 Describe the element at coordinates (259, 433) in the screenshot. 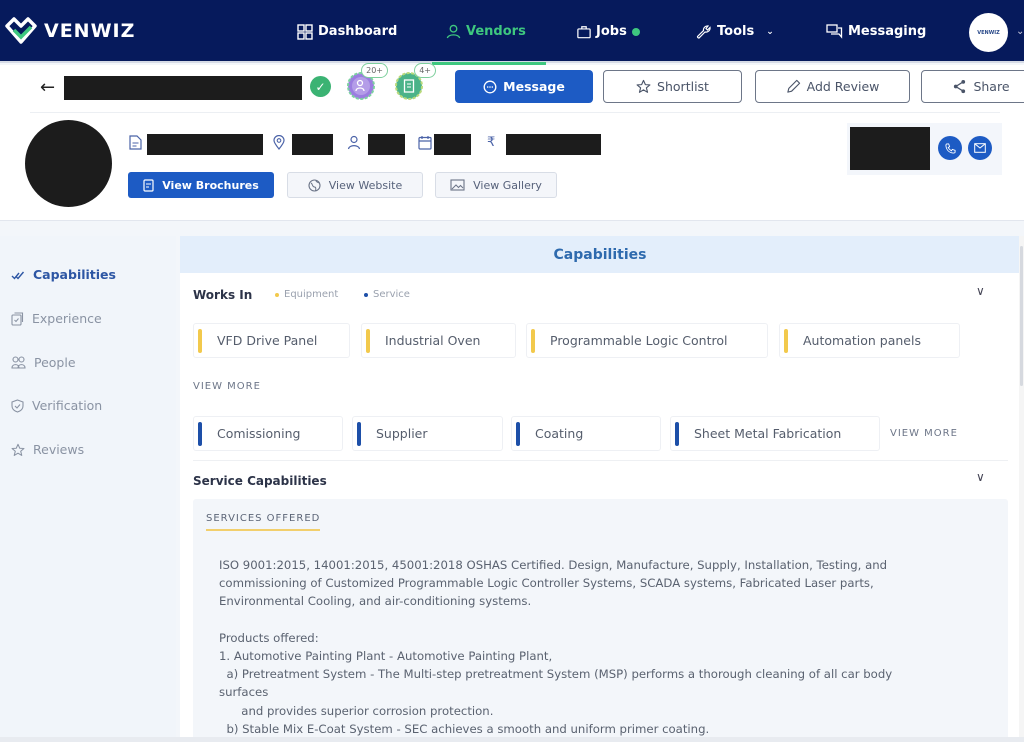

I see `chip-label: Comissioning` at that location.